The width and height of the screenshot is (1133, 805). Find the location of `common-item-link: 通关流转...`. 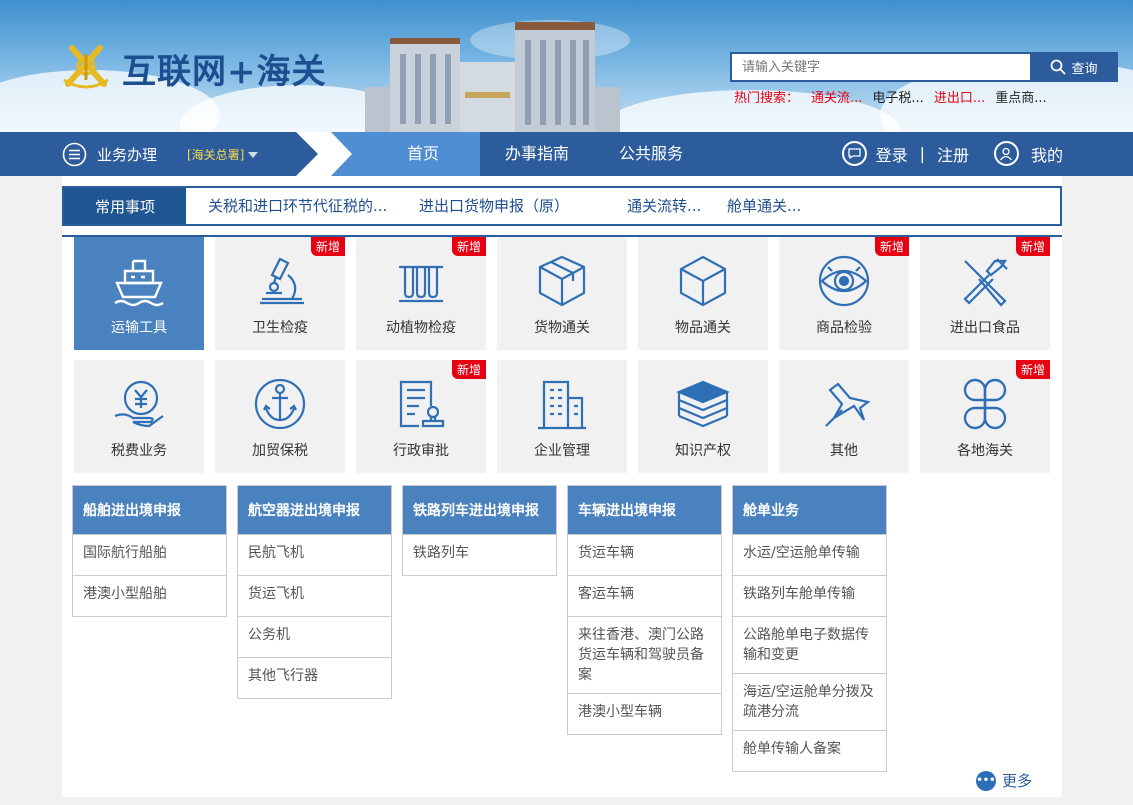

common-item-link: 通关流转... is located at coordinates (664, 206).